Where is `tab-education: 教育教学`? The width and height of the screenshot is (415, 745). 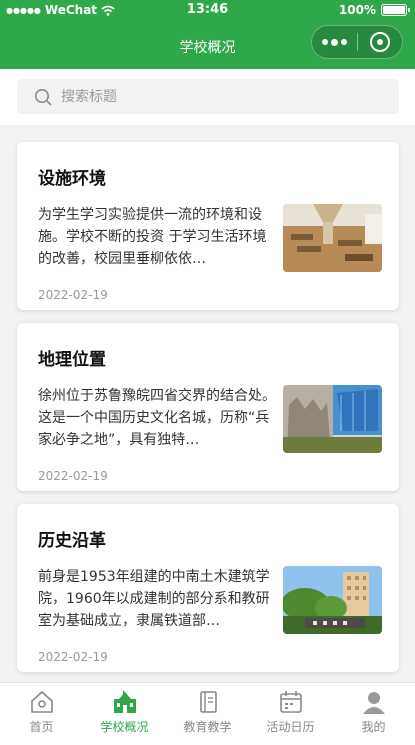 tab-education: 教育教学 is located at coordinates (207, 714).